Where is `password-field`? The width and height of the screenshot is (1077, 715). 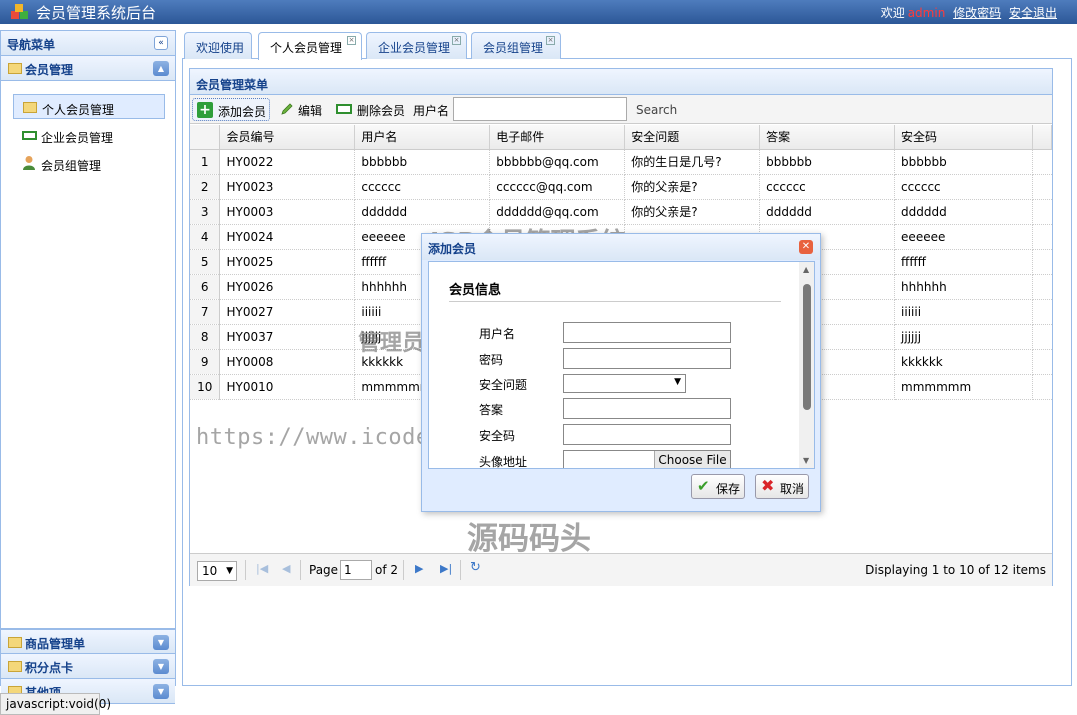
password-field is located at coordinates (647, 358).